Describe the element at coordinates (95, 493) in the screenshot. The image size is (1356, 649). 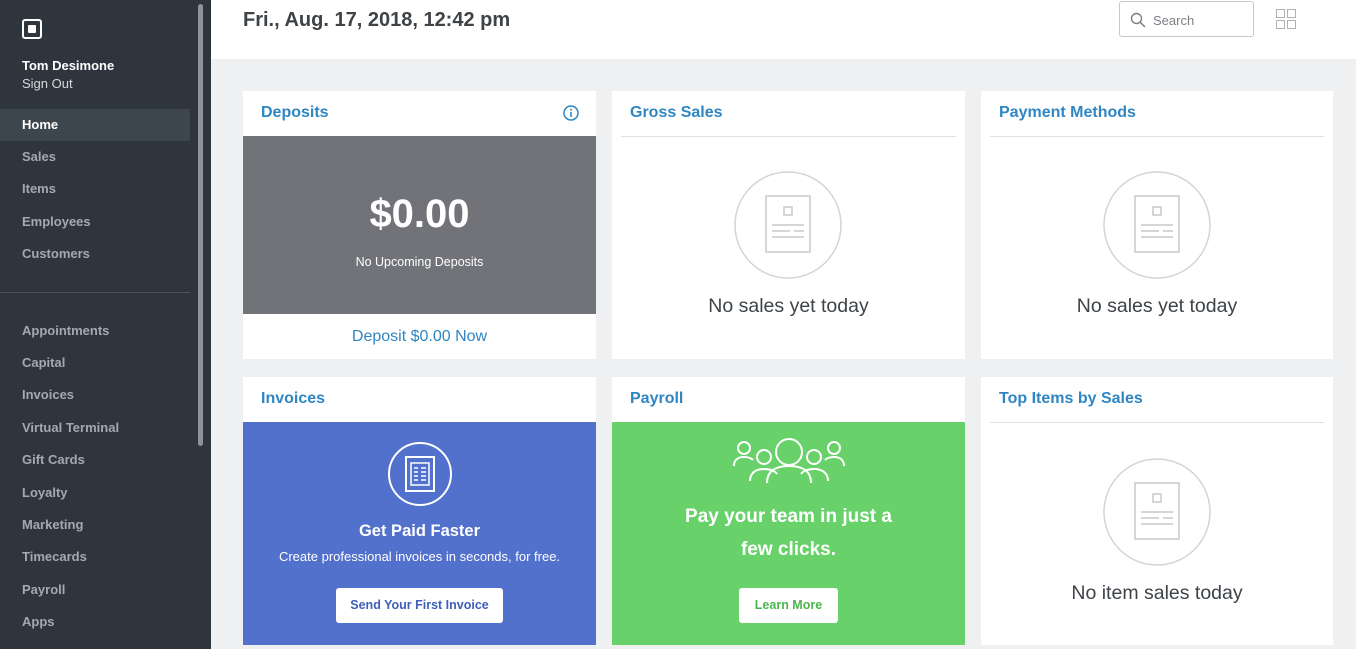
I see `sidebar-item-loyalty: Loyalty` at that location.